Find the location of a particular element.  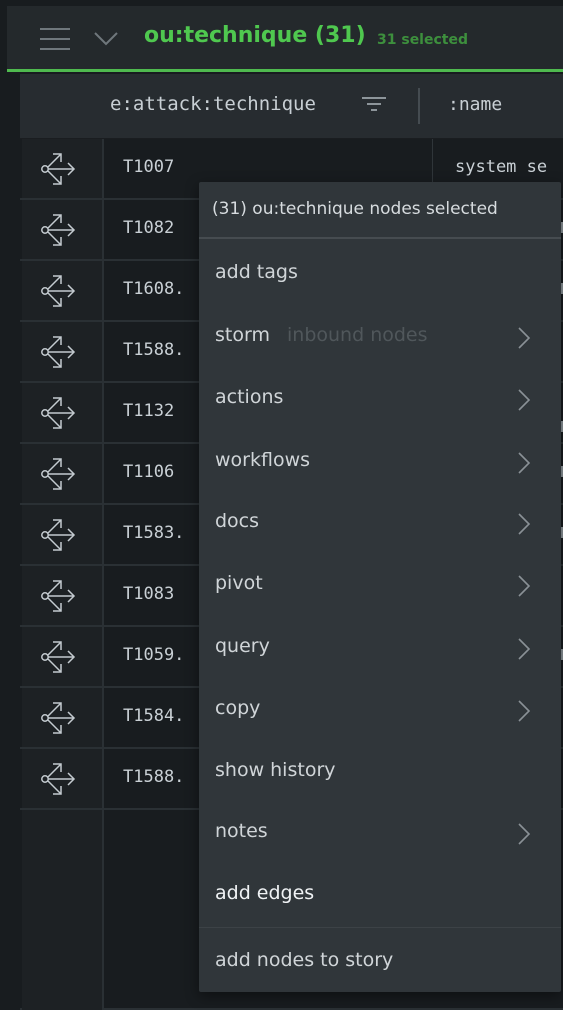

menu-item-notes: notes is located at coordinates (380, 834).